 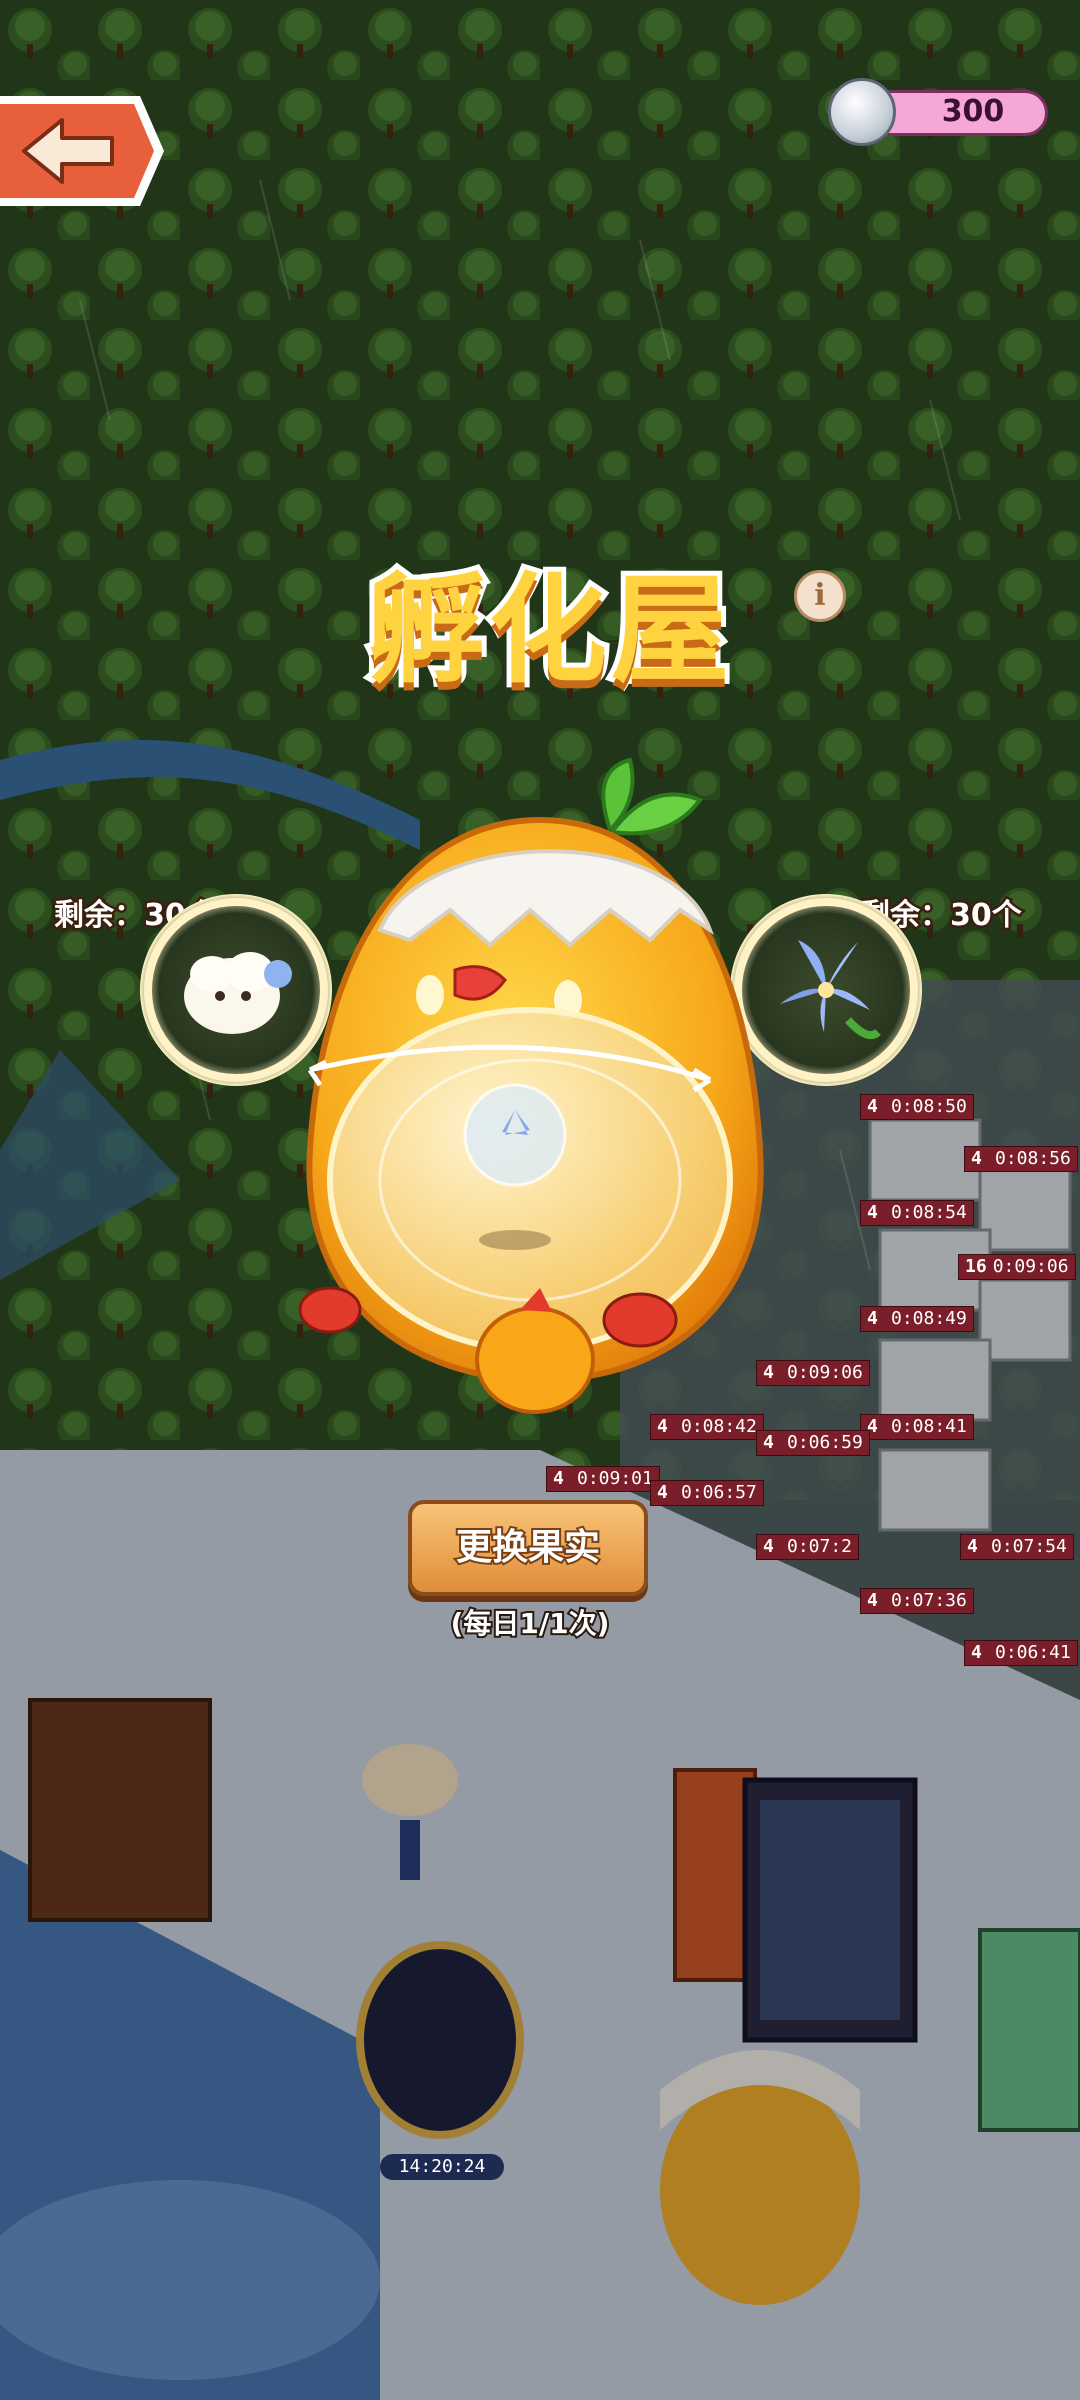 I want to click on title-text: 孵化屋, so click(x=548, y=630).